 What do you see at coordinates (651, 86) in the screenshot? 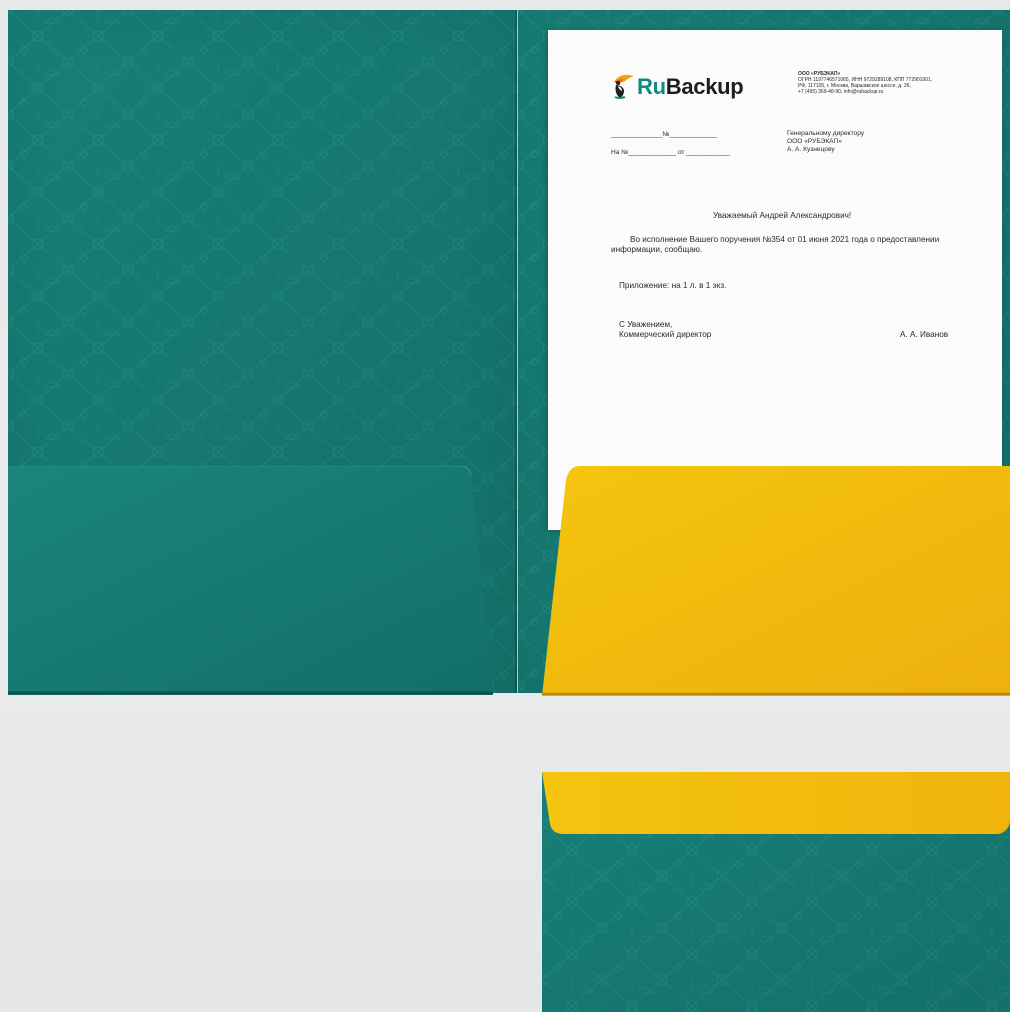
I see `logo-ru: Ru` at bounding box center [651, 86].